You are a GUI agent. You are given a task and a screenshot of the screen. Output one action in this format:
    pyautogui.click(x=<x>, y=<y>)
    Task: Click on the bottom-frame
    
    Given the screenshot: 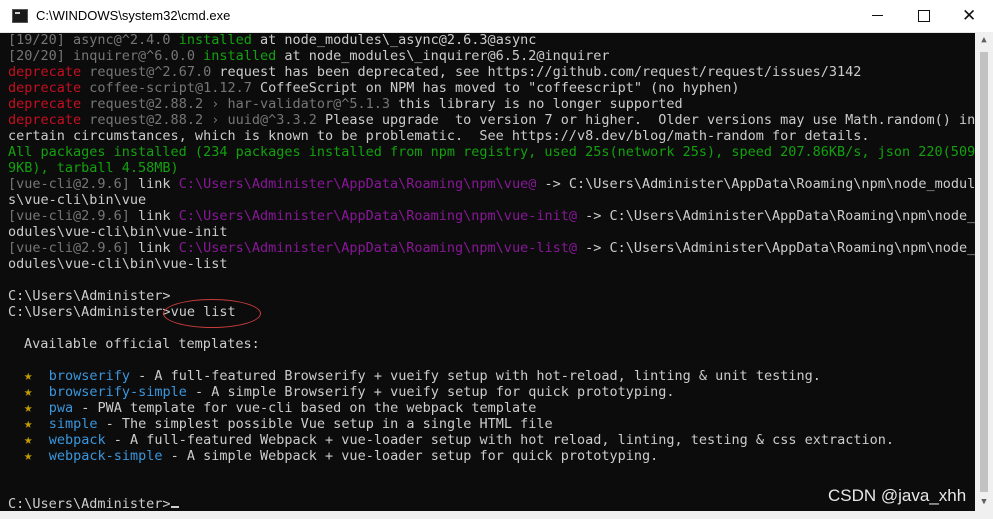 What is the action you would take?
    pyautogui.click(x=496, y=515)
    